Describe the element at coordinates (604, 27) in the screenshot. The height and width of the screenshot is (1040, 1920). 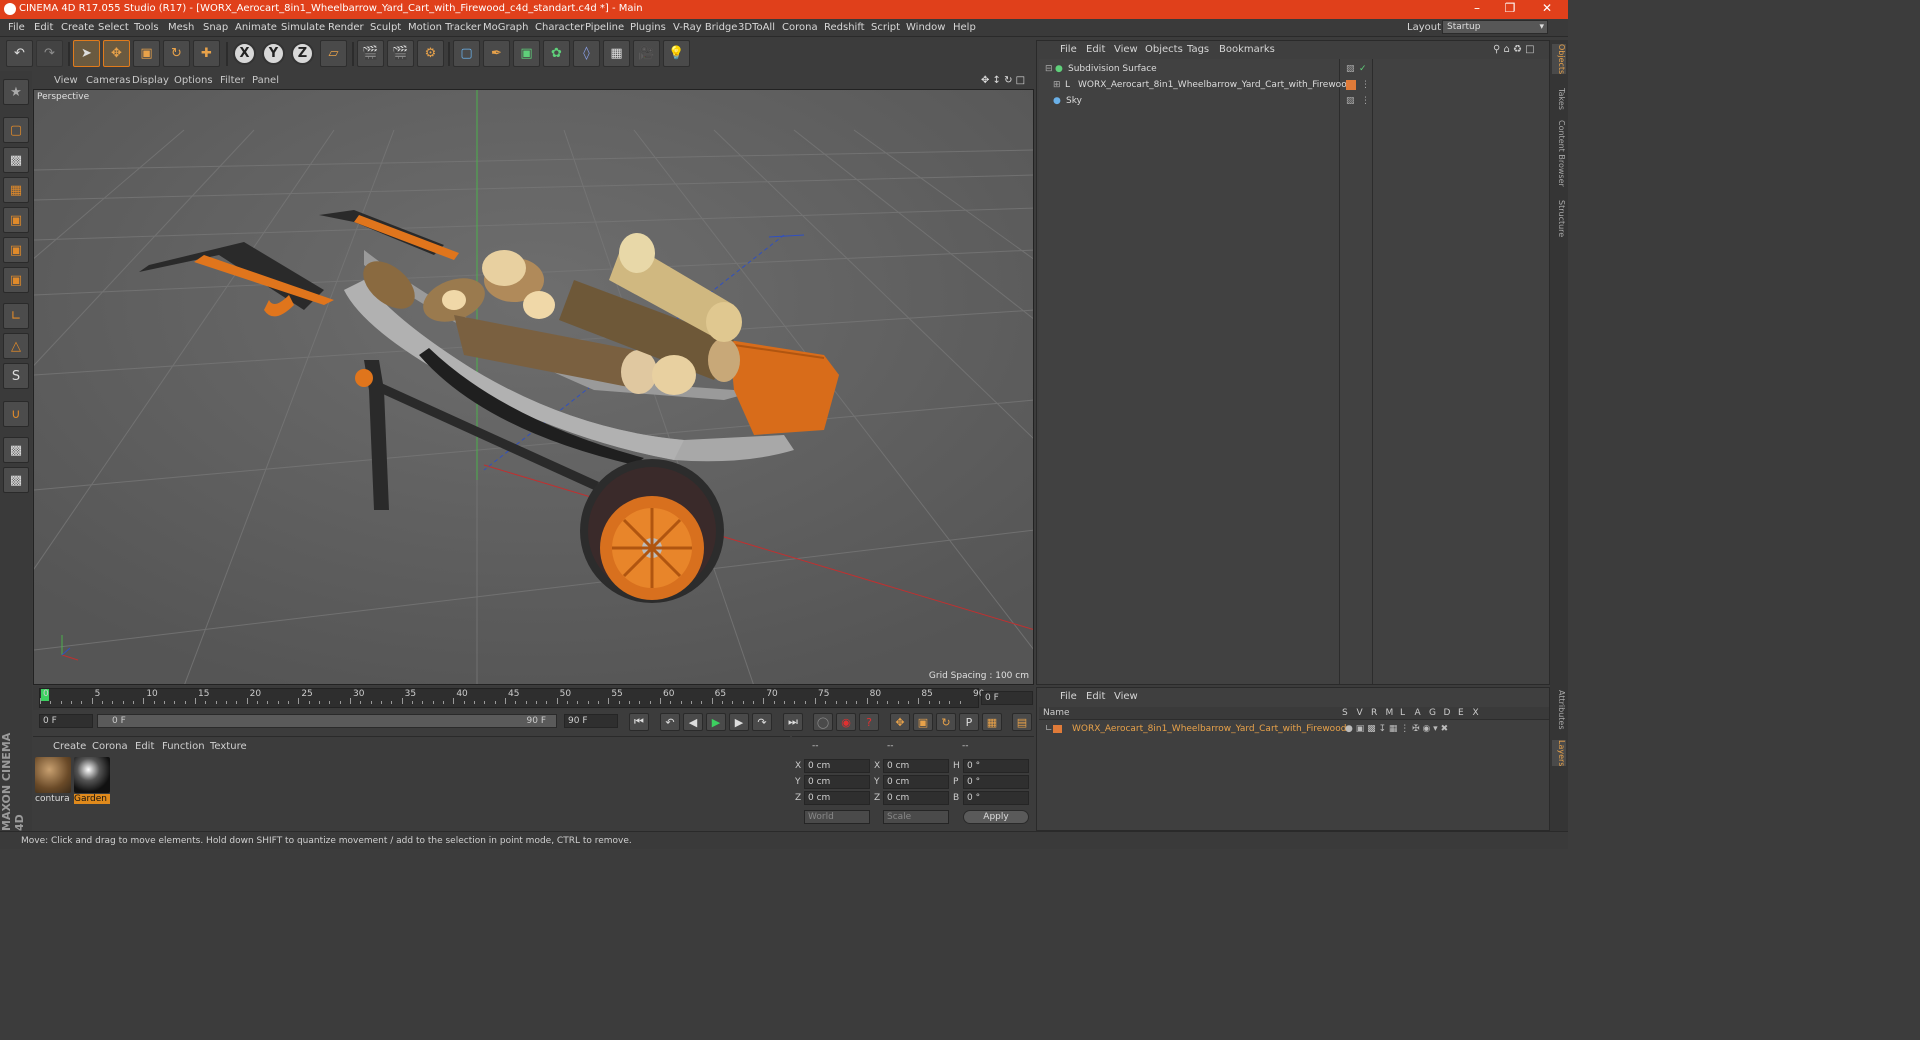
I see `menu-pipeline: Pipeline` at that location.